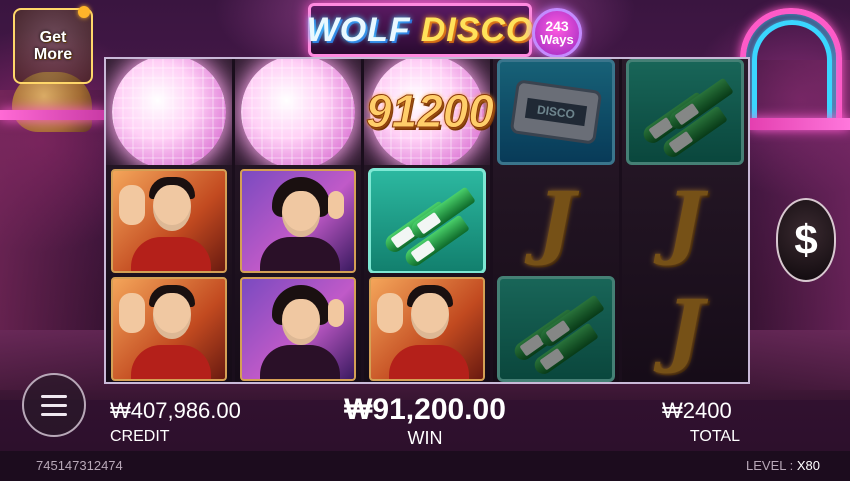  I want to click on win-amount-popup: 91200, so click(430, 111).